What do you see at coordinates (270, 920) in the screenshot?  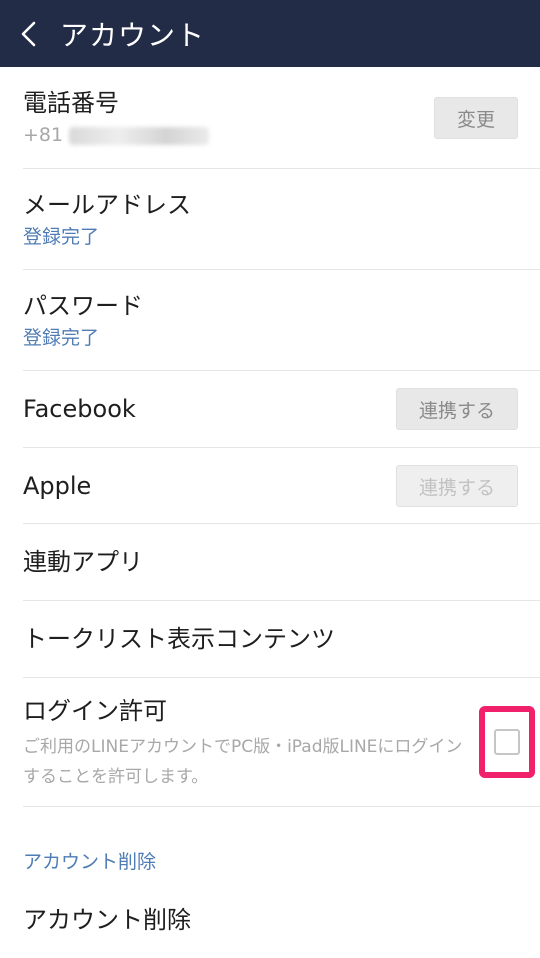 I see `delete-account-row: アカウント削除` at bounding box center [270, 920].